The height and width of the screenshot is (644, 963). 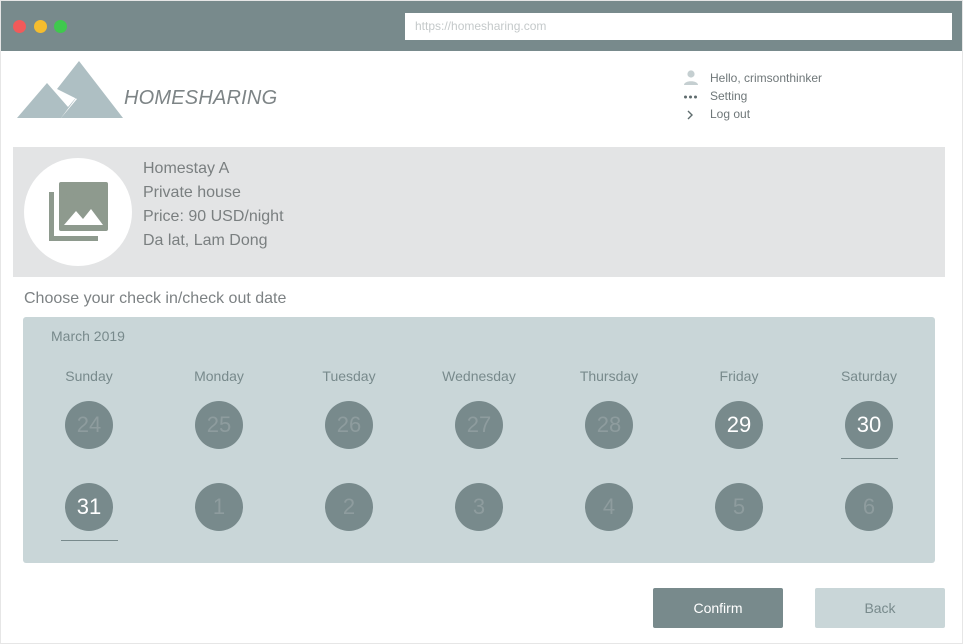 What do you see at coordinates (219, 425) in the screenshot?
I see `calendar-day-25: 25` at bounding box center [219, 425].